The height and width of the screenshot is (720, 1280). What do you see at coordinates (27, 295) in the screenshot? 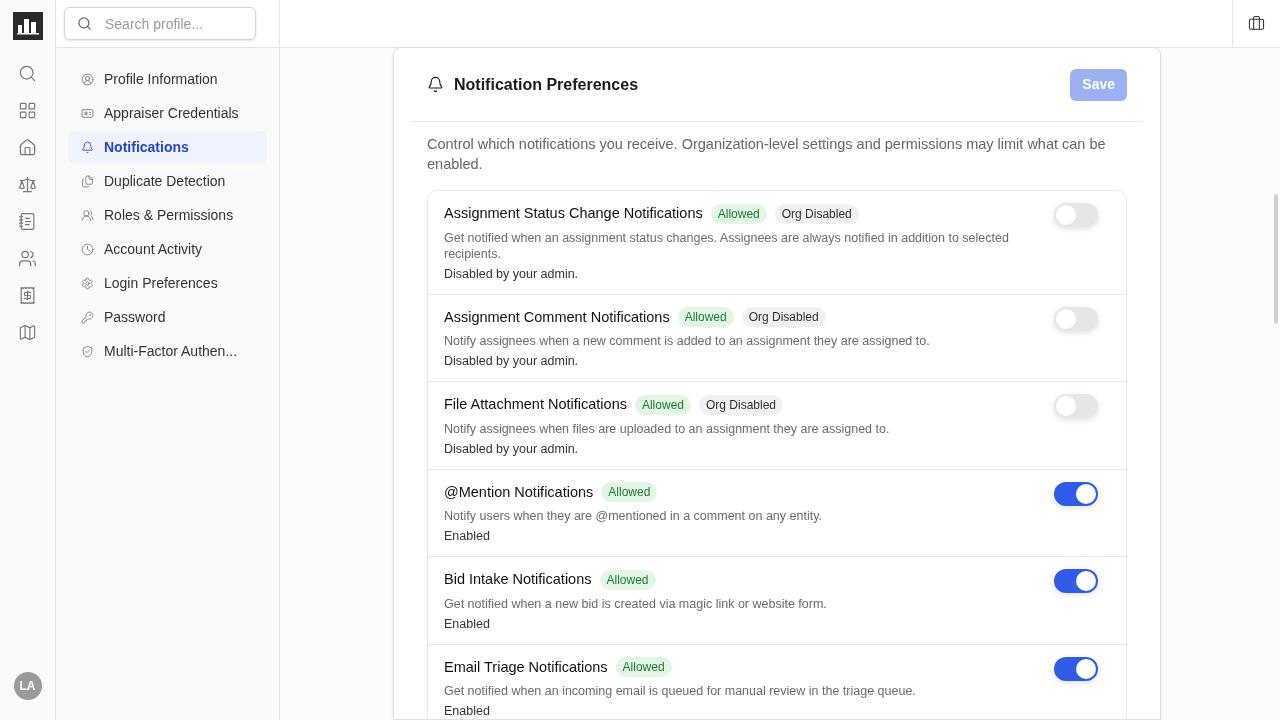
I see `receipt-icon` at bounding box center [27, 295].